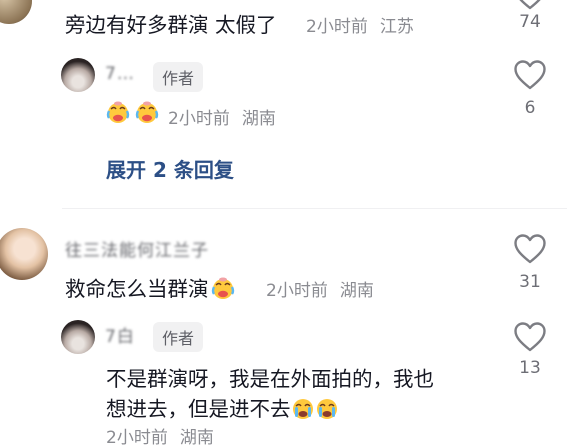  Describe the element at coordinates (170, 168) in the screenshot. I see `expand-replies-link: 展开 2 条回复` at that location.